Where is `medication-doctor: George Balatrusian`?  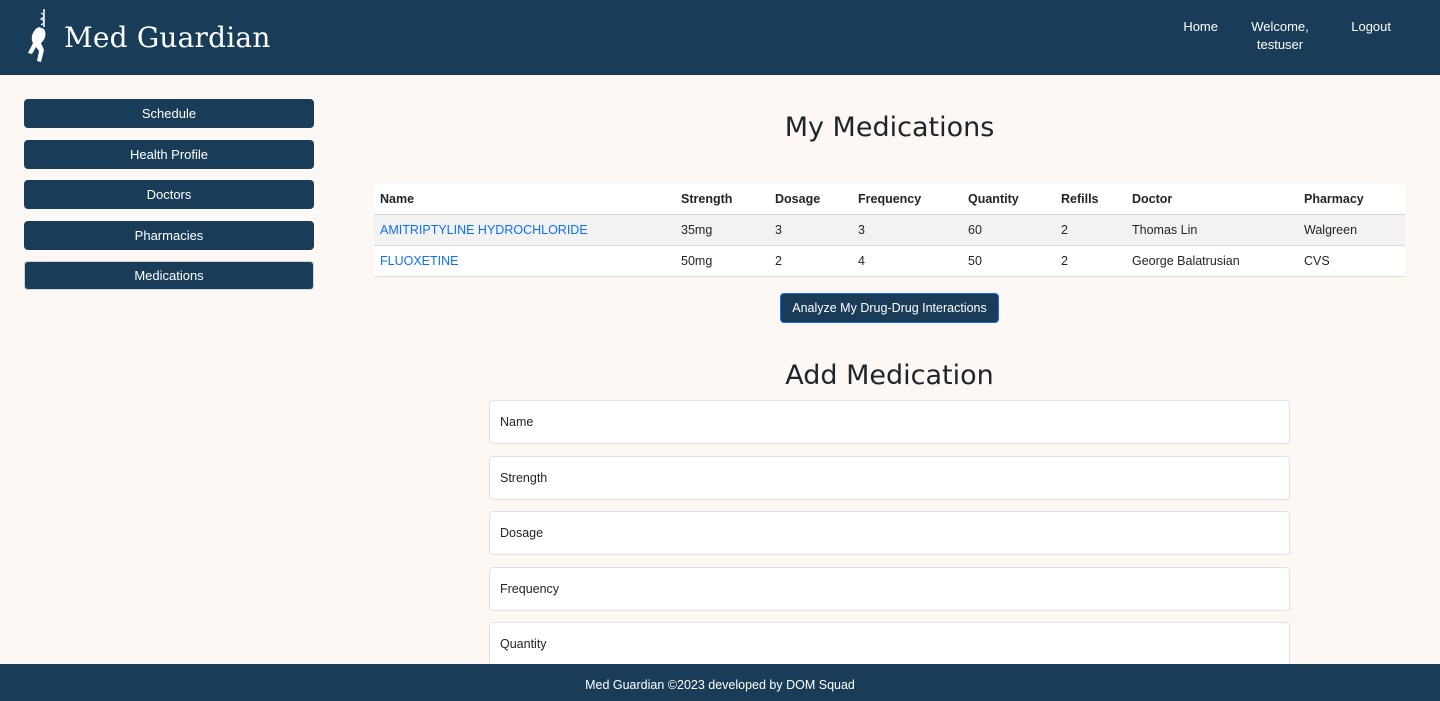 medication-doctor: George Balatrusian is located at coordinates (1212, 261).